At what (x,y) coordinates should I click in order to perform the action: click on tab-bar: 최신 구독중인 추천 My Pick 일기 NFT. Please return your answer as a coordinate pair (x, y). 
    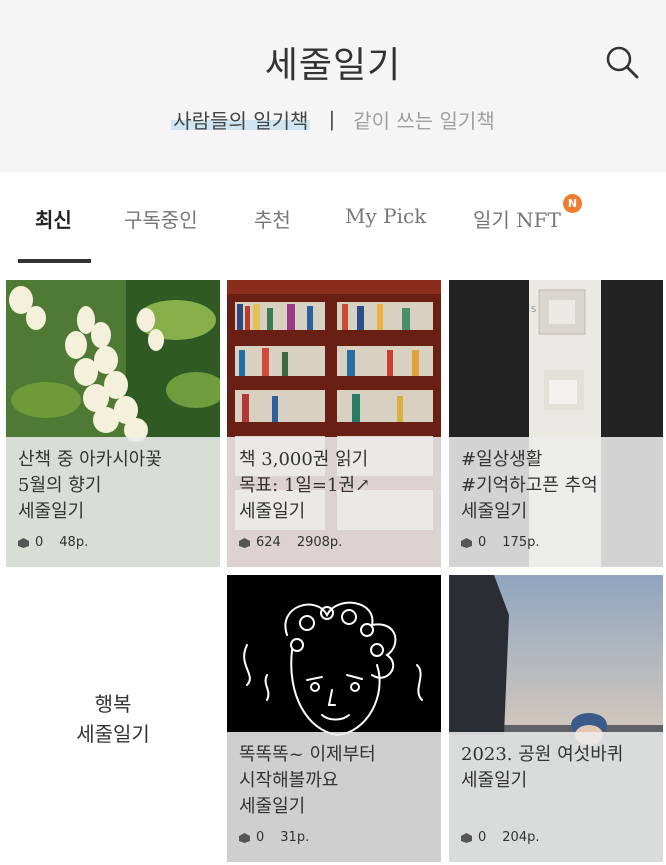
    Looking at the image, I should click on (333, 218).